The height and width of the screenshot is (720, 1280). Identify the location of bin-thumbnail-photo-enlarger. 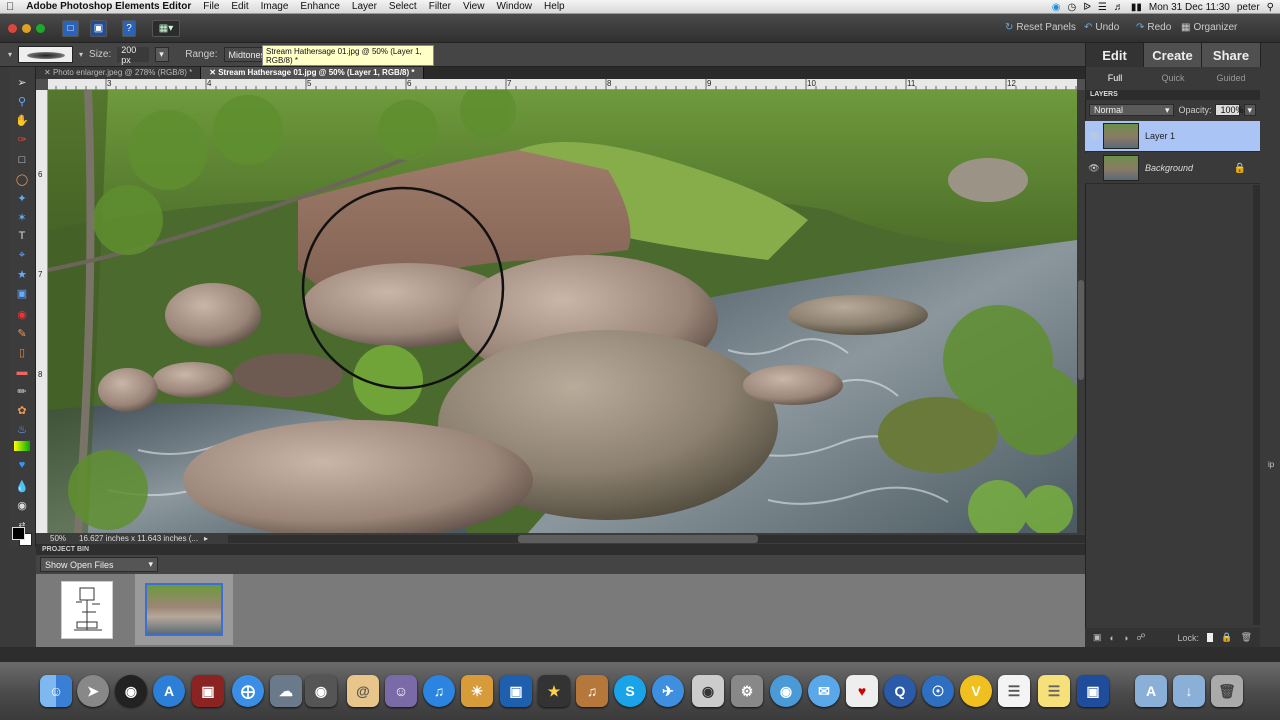
(87, 610).